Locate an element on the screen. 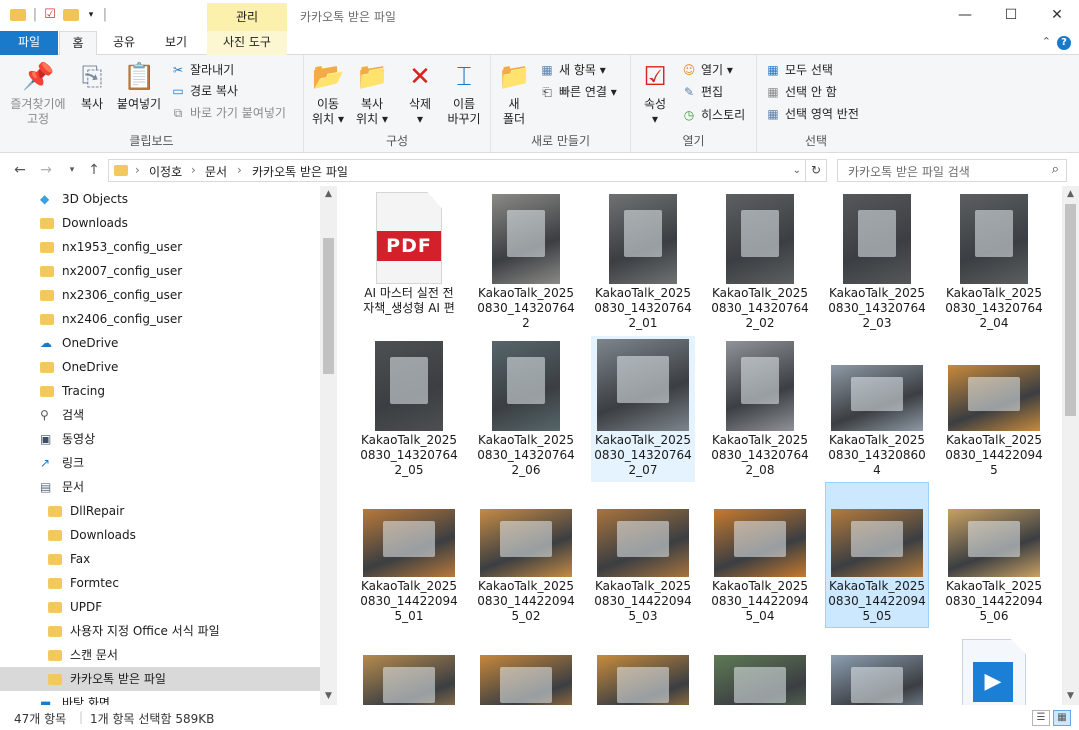  details-view-button: ☰ is located at coordinates (1041, 718).